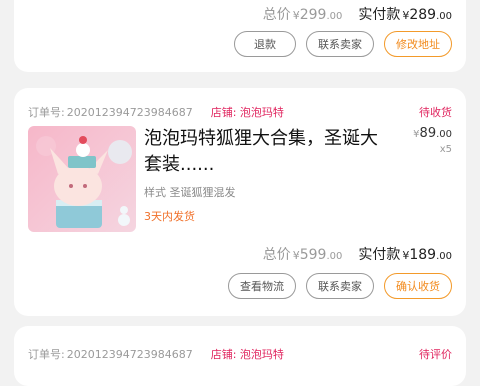  What do you see at coordinates (46, 112) in the screenshot?
I see `order-number-label: 订单号:` at bounding box center [46, 112].